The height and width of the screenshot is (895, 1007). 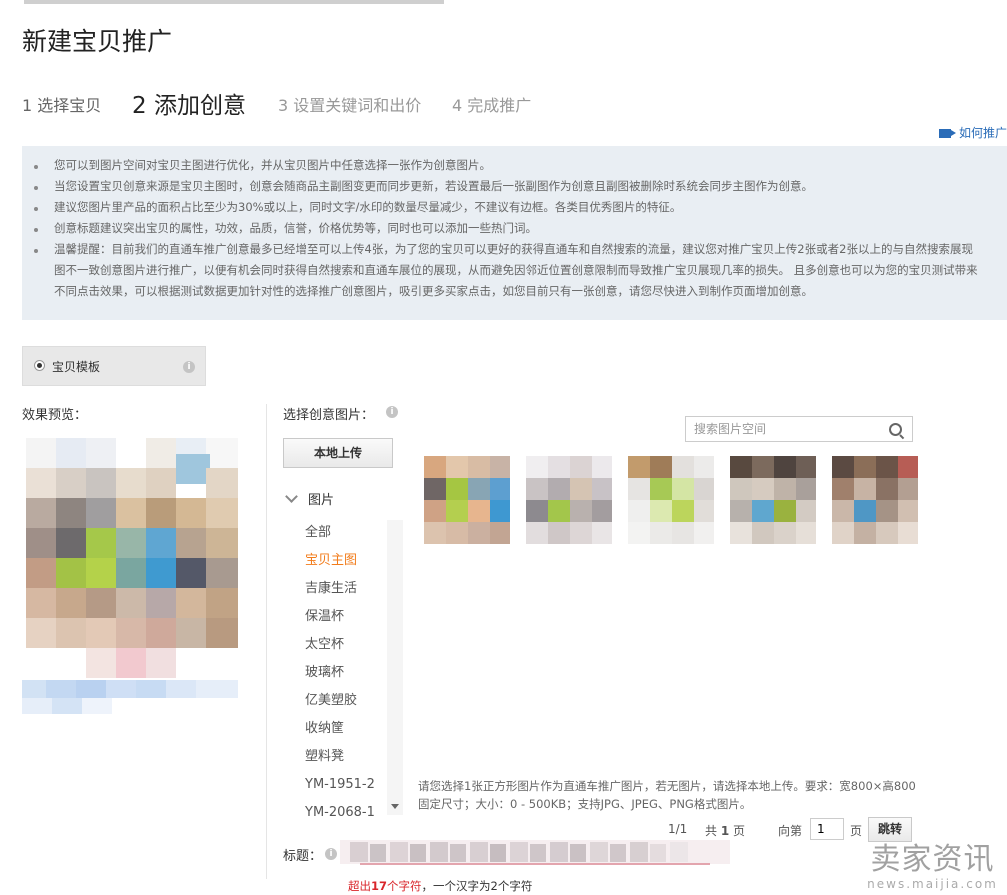 I want to click on pager-current: 1/1, so click(x=678, y=829).